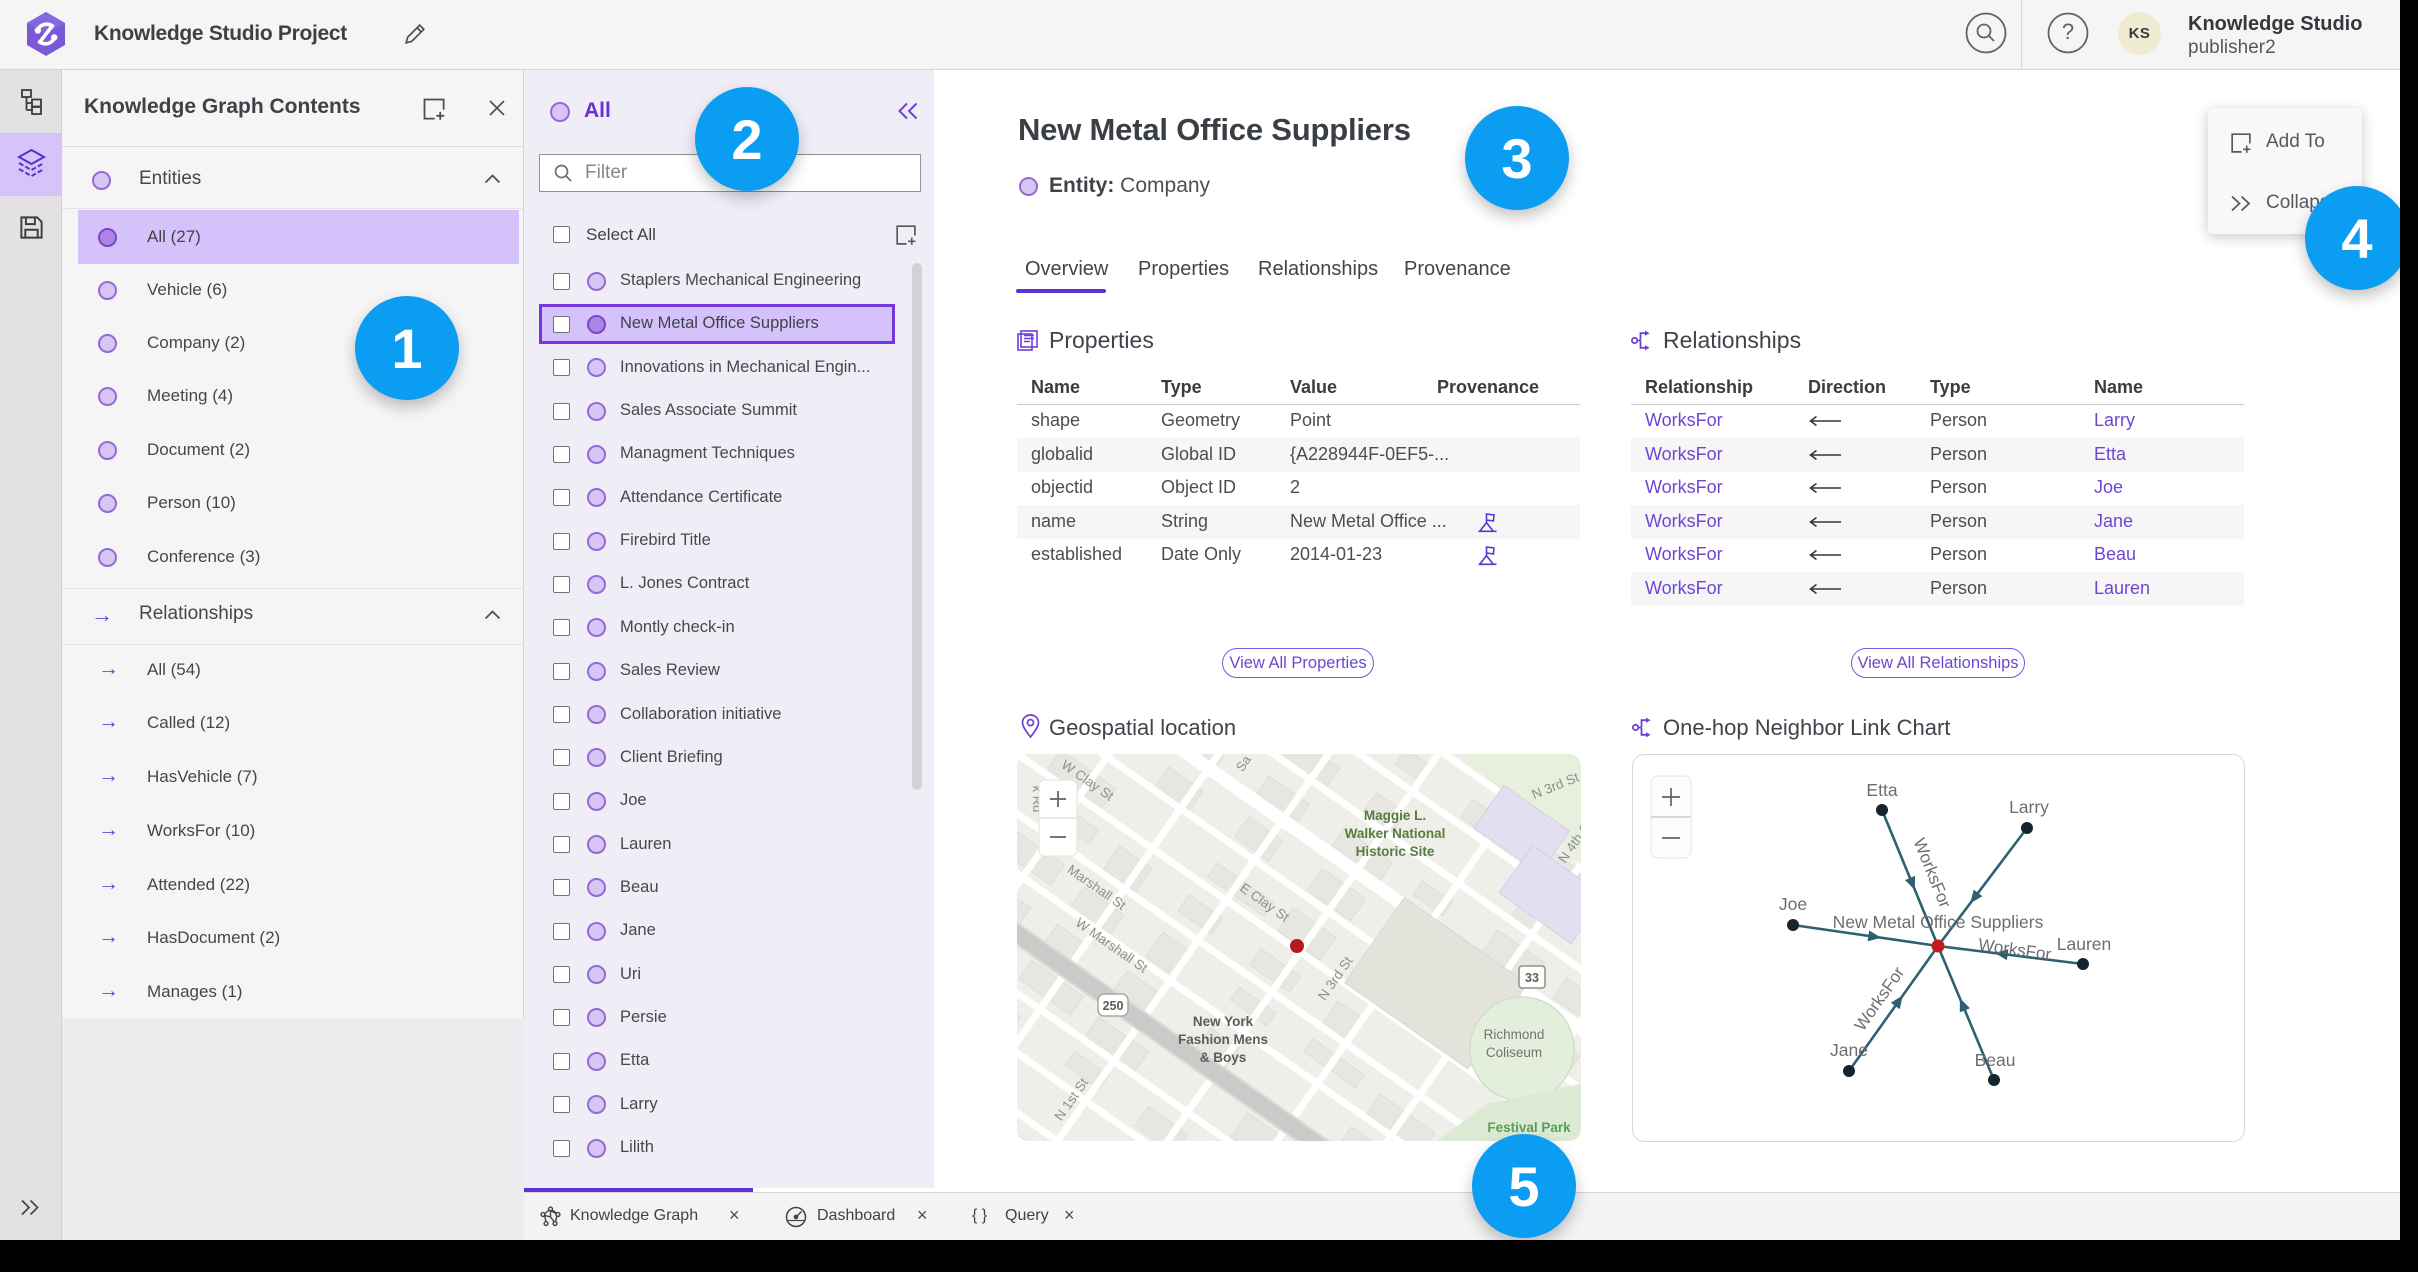  What do you see at coordinates (1793, 904) in the screenshot?
I see `svg-text: Joe` at bounding box center [1793, 904].